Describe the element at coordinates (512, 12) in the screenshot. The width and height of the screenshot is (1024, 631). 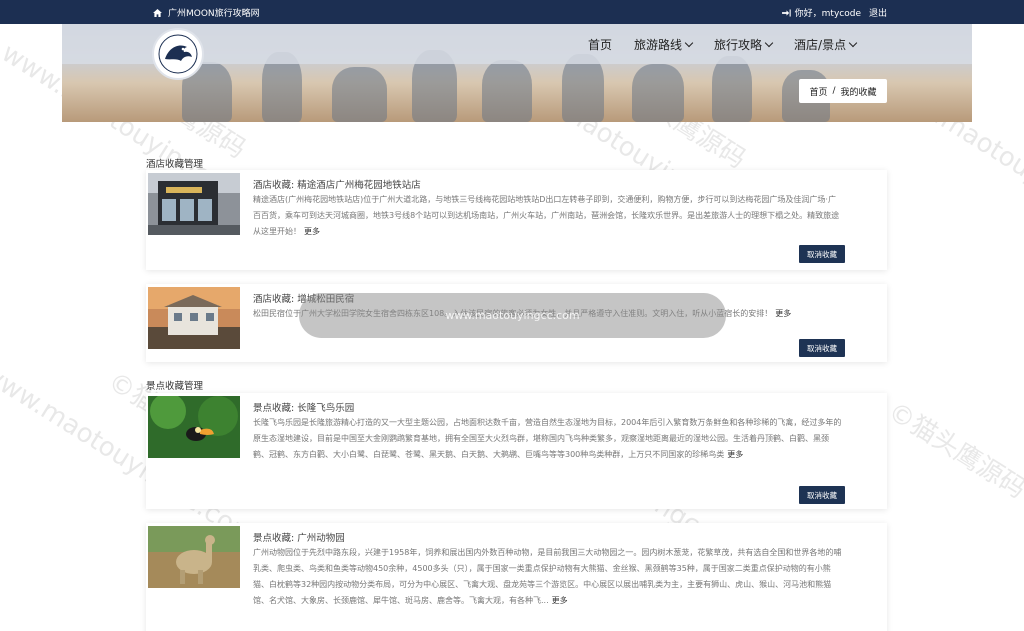
I see `top-bar: 广州MOON旅行攻略网 你好，mtycode 退出` at that location.